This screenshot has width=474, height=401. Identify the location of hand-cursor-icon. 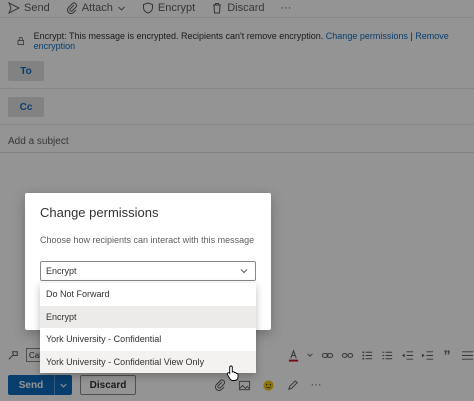
(232, 373).